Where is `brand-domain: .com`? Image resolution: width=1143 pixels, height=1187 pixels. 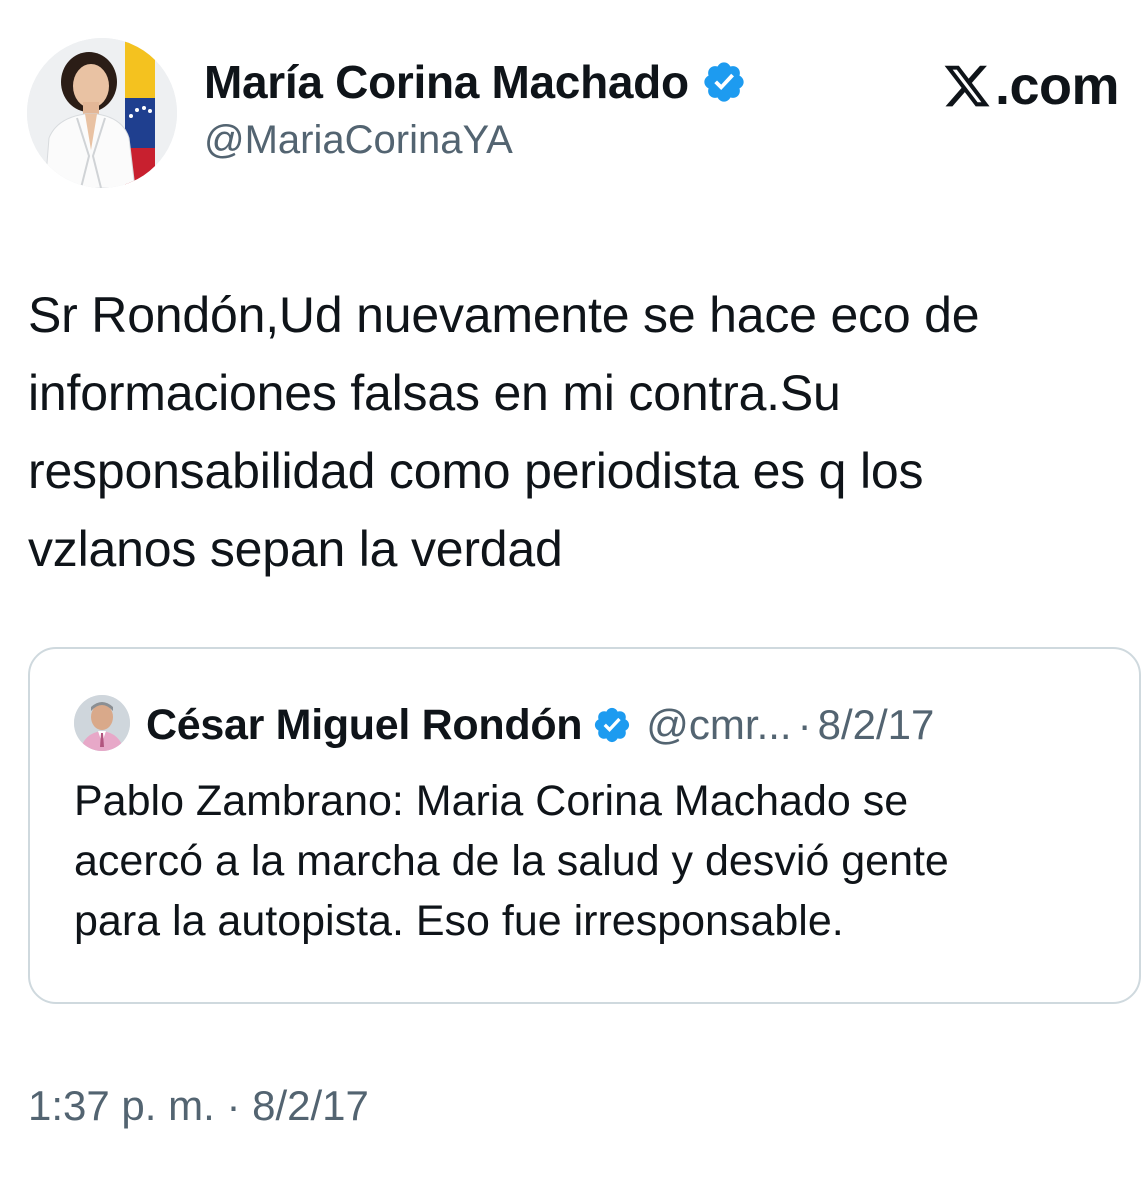 brand-domain: .com is located at coordinates (1057, 86).